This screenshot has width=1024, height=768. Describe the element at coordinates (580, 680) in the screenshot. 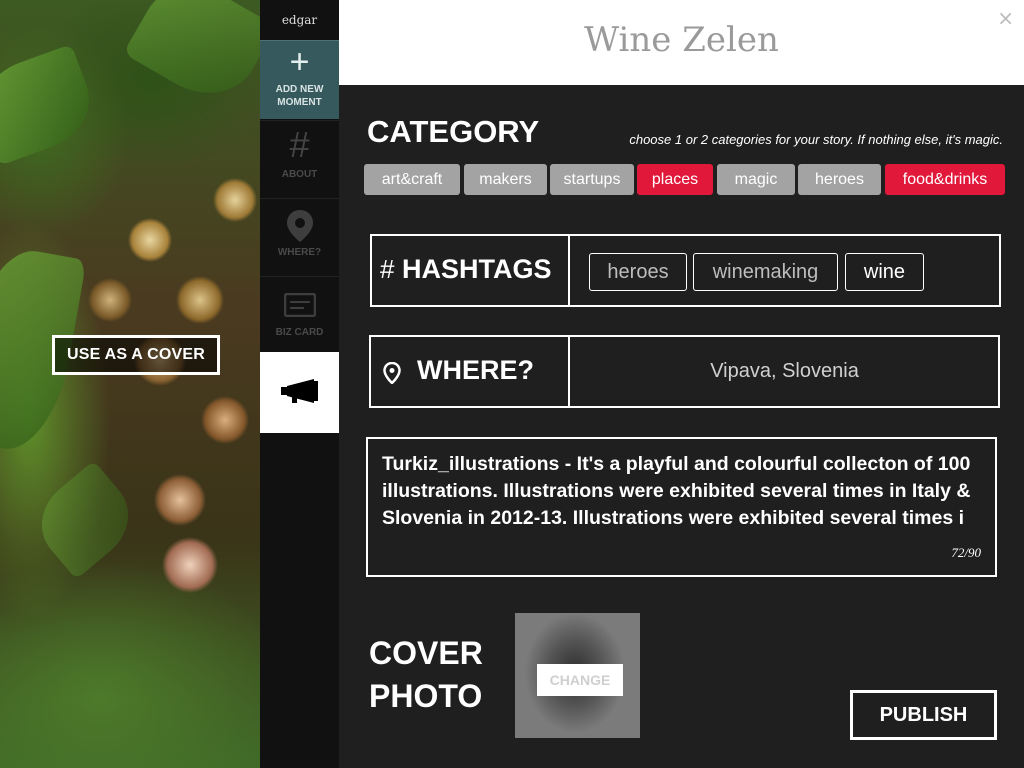

I see `change-cover-button: CHANGE` at that location.